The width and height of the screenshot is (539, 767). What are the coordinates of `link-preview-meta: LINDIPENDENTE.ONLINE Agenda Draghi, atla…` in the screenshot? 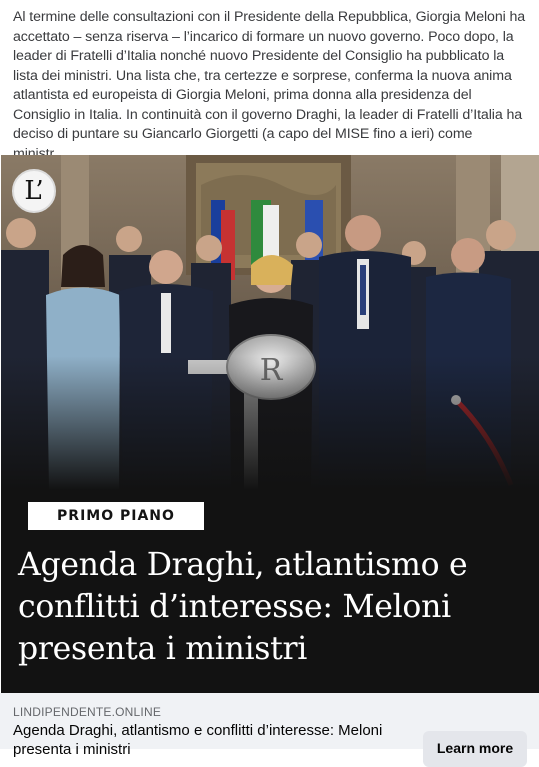 It's located at (269, 730).